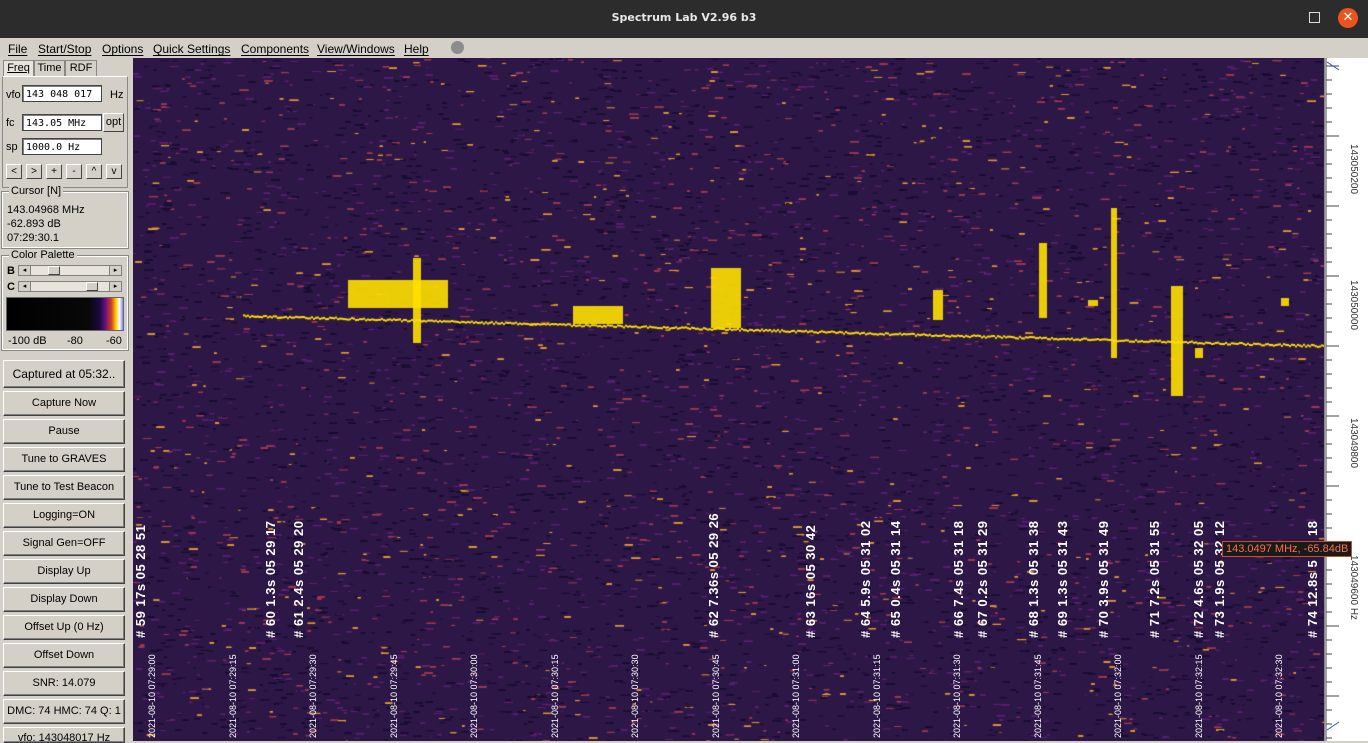 The image size is (1368, 743). I want to click on window-title: Spectrum Lab V2.96 b3, so click(684, 17).